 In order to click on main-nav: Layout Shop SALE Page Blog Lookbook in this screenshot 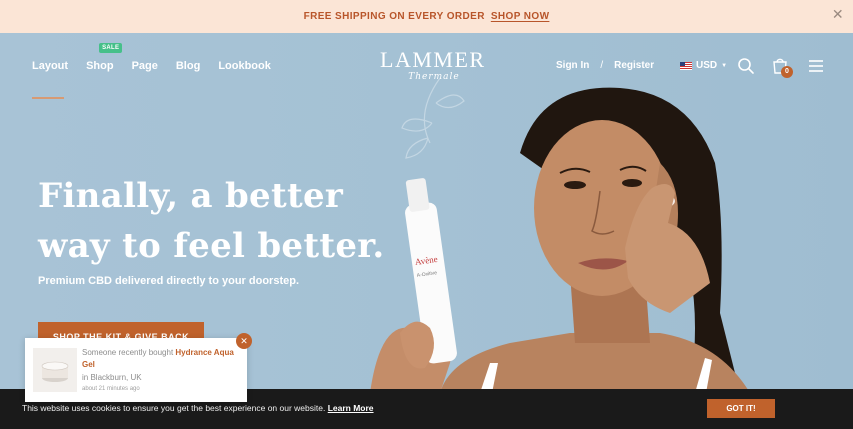, I will do `click(151, 57)`.